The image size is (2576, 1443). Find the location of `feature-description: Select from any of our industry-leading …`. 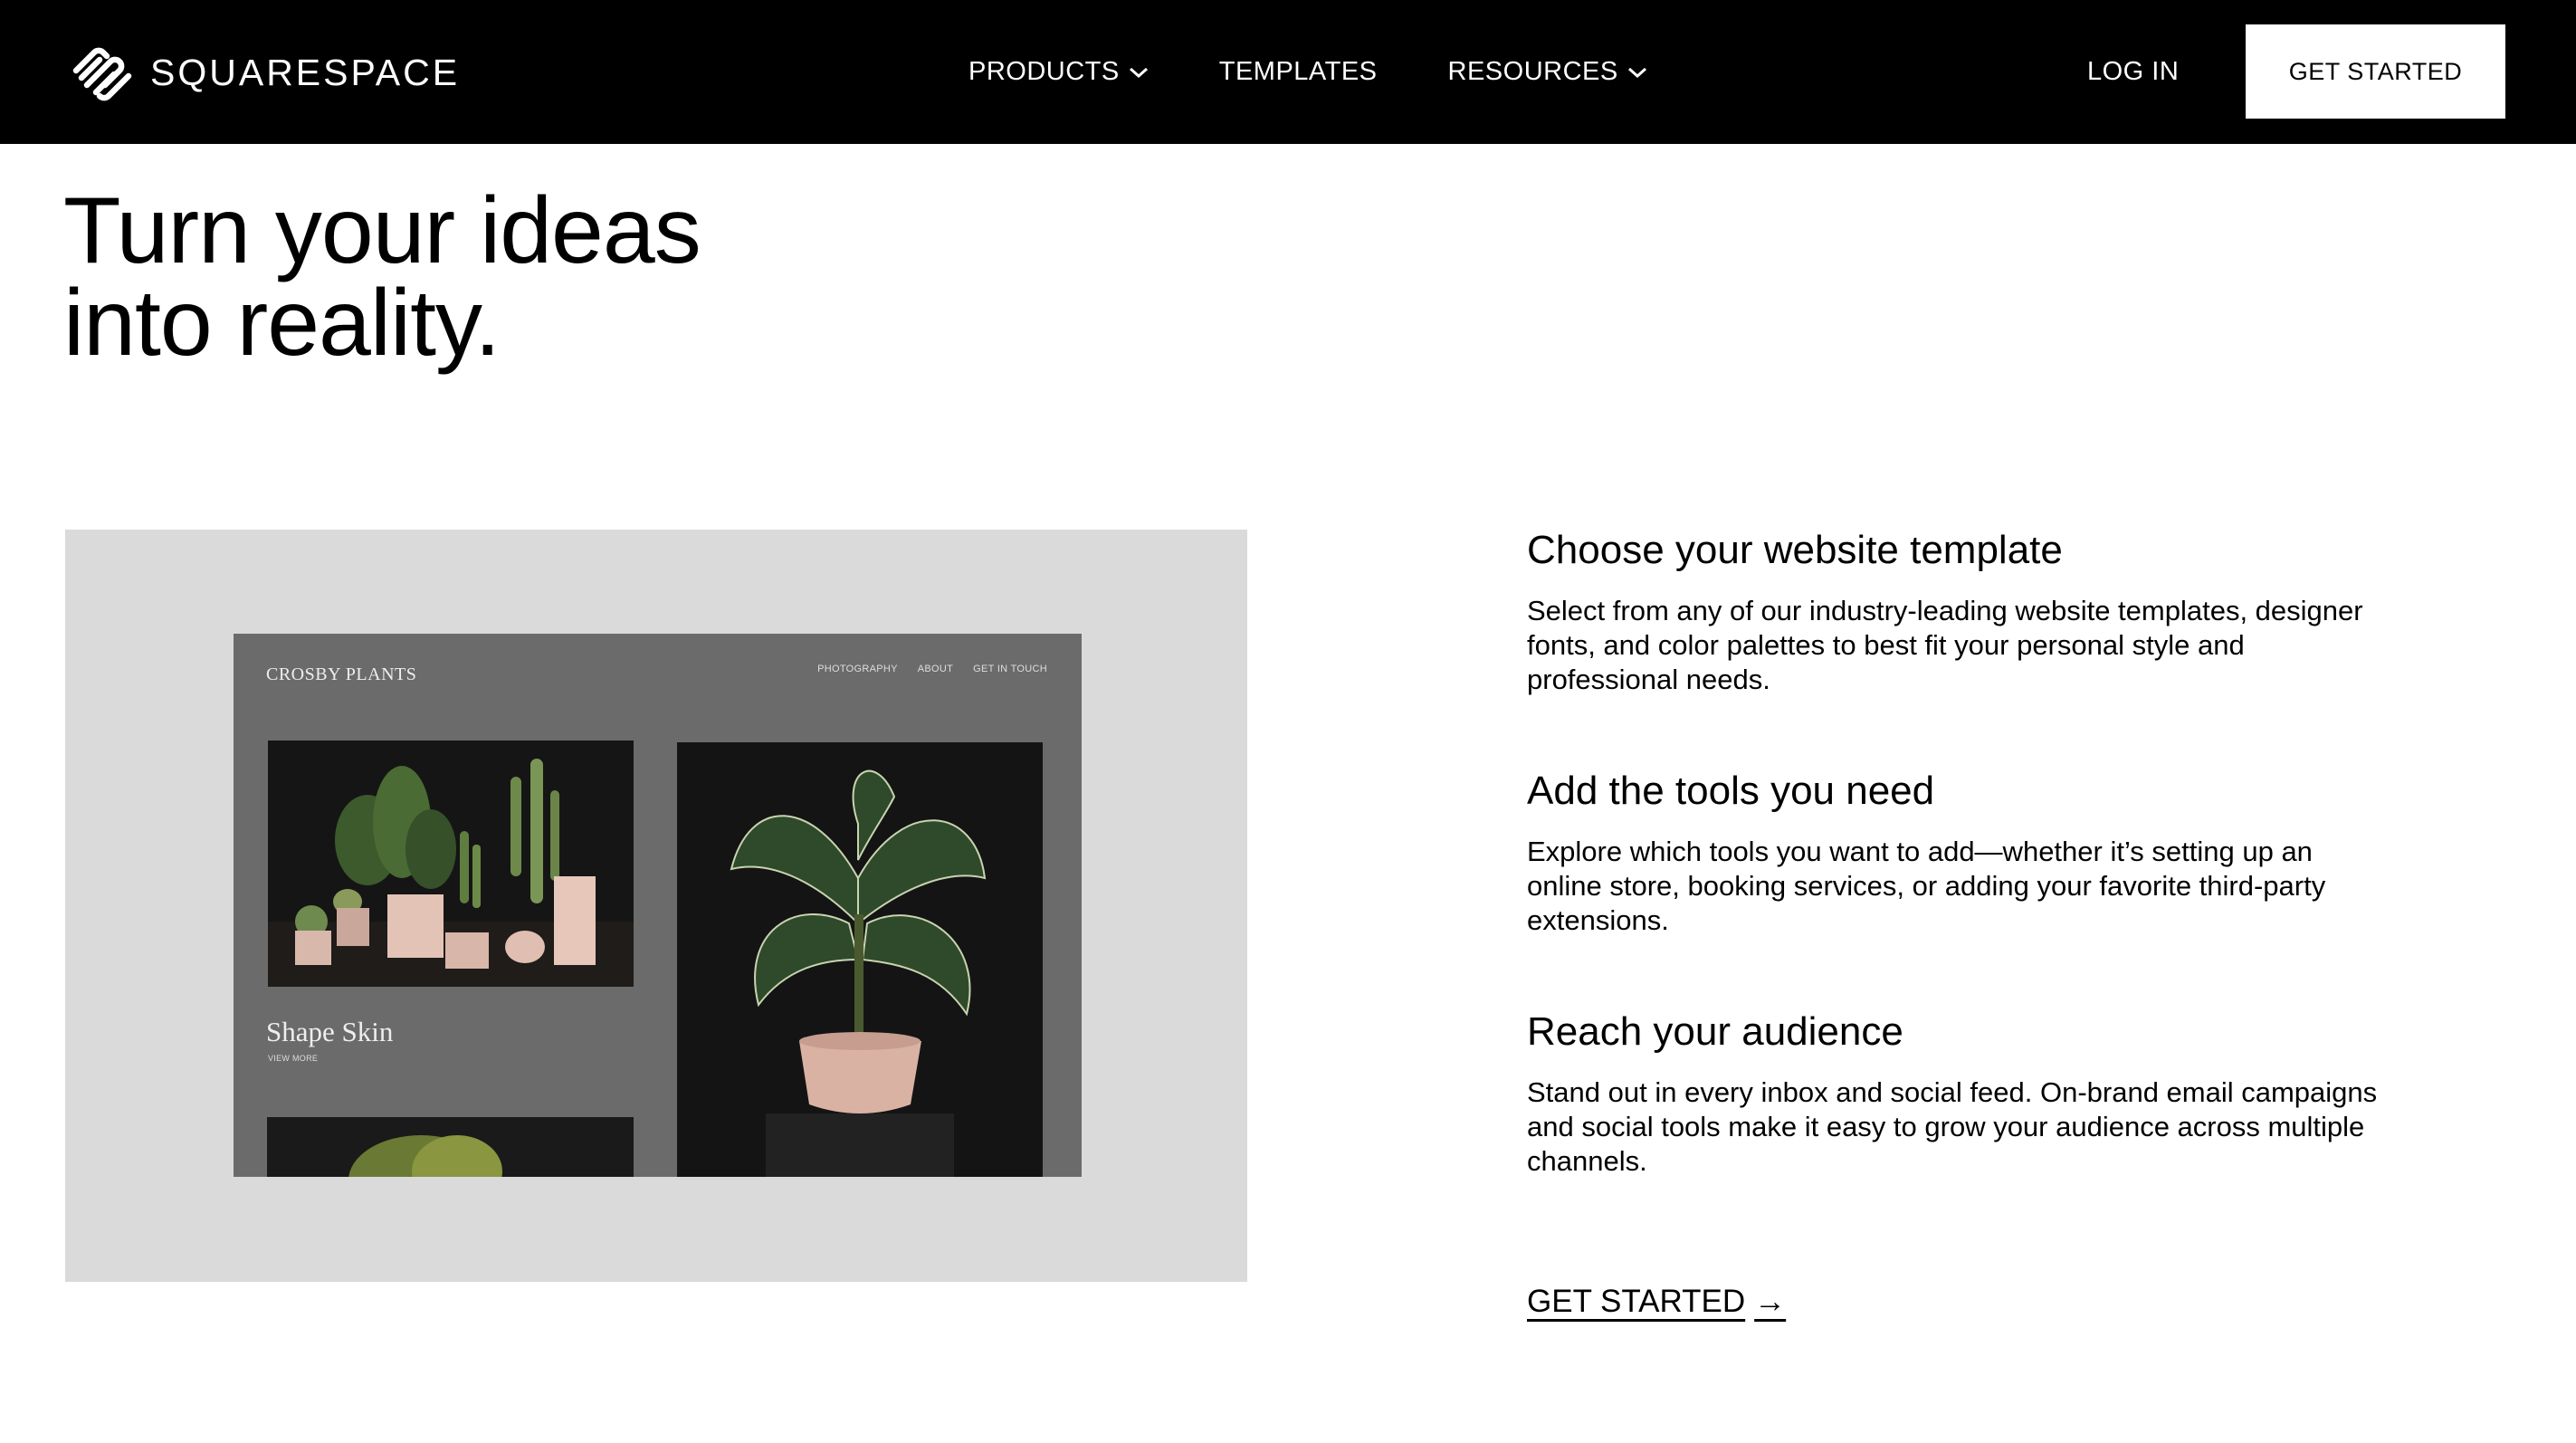

feature-description: Select from any of our industry-leading … is located at coordinates (1945, 645).